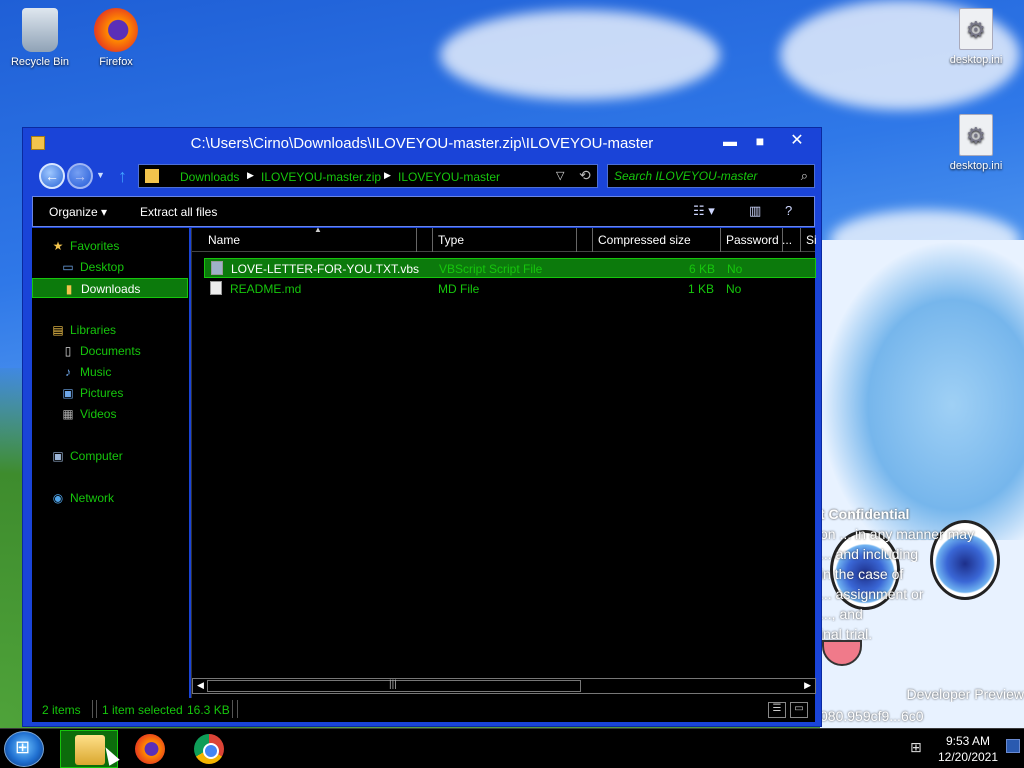 Image resolution: width=1024 pixels, height=768 pixels. What do you see at coordinates (788, 210) in the screenshot?
I see `help-icon: ?` at bounding box center [788, 210].